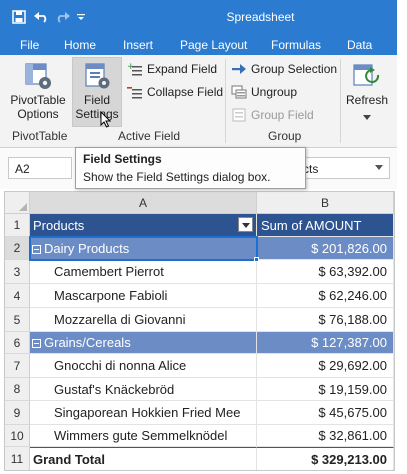  I want to click on category-value: $ 201,826.00, so click(325, 248).